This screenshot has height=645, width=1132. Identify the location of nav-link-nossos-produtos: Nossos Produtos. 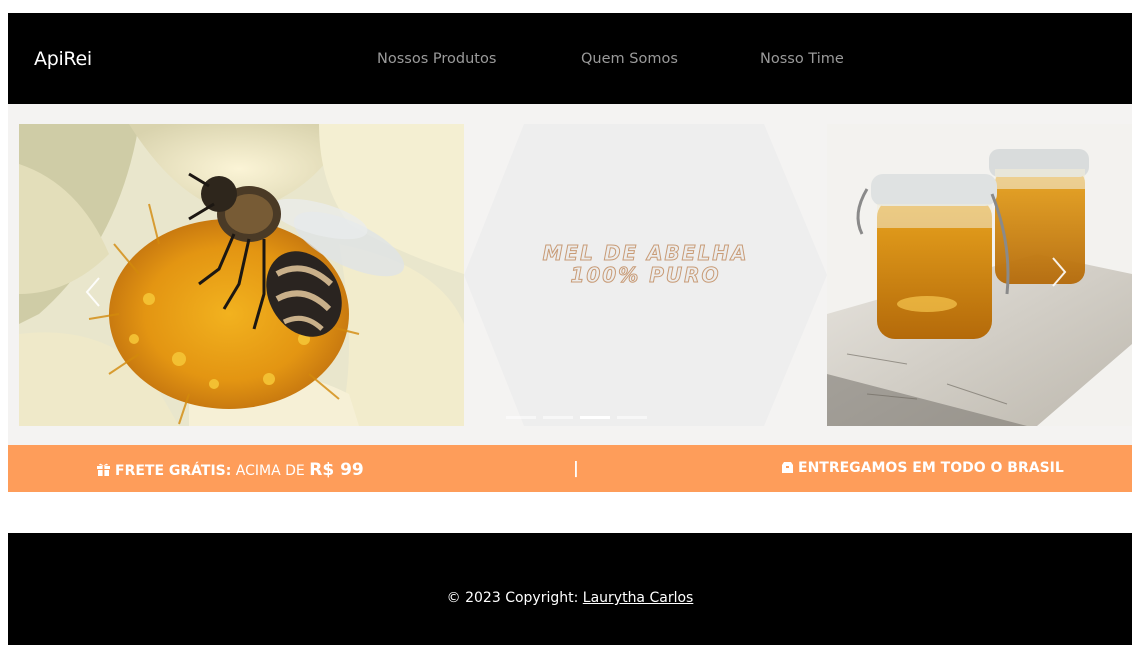
(436, 59).